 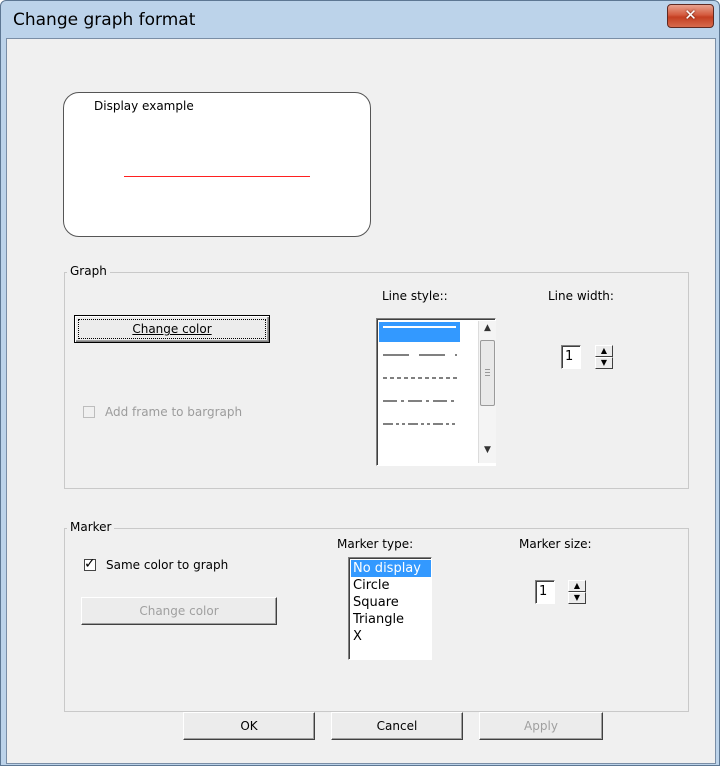 I want to click on marker-size-label: Marker size:, so click(x=555, y=544).